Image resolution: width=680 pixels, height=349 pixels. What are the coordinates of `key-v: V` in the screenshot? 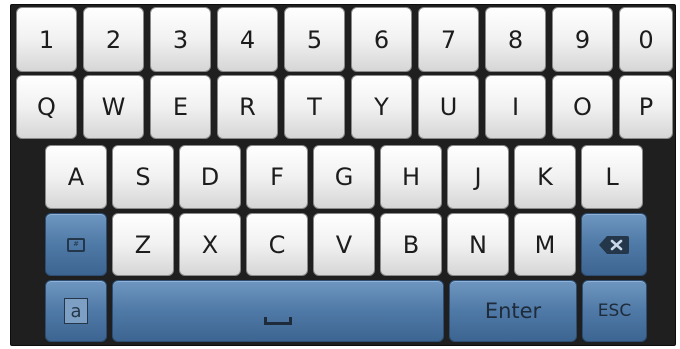 It's located at (344, 244).